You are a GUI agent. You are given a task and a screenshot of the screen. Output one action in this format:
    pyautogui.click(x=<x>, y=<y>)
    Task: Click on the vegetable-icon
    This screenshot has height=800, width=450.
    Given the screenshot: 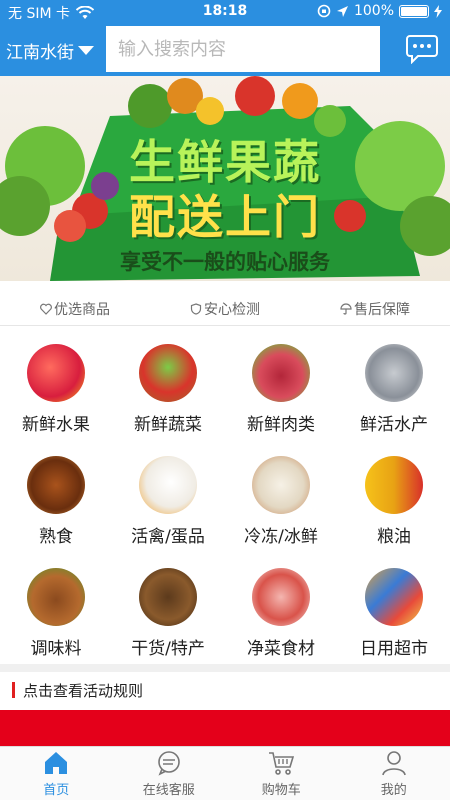 What is the action you would take?
    pyautogui.click(x=168, y=373)
    